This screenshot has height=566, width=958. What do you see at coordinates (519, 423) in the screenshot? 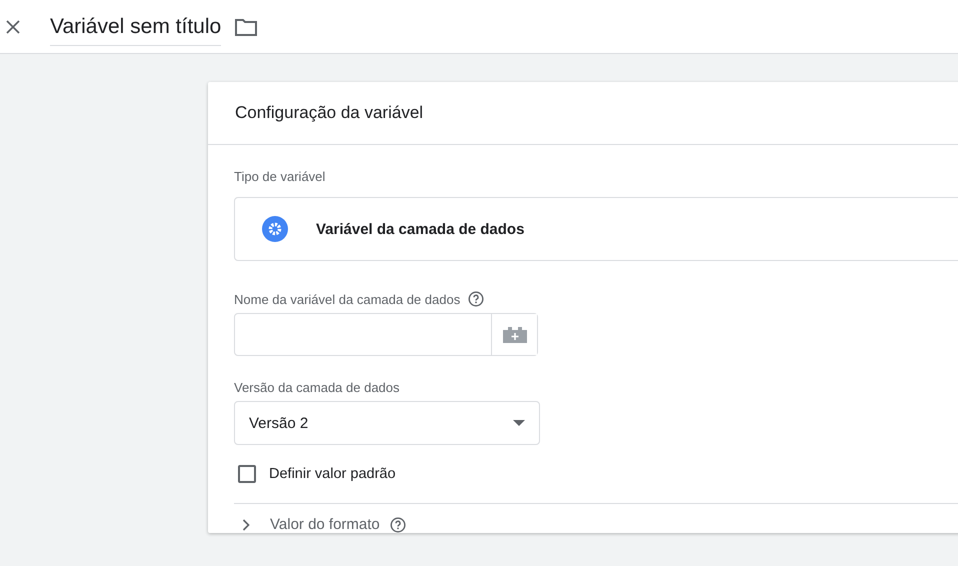
I see `dropdown-caret-icon` at bounding box center [519, 423].